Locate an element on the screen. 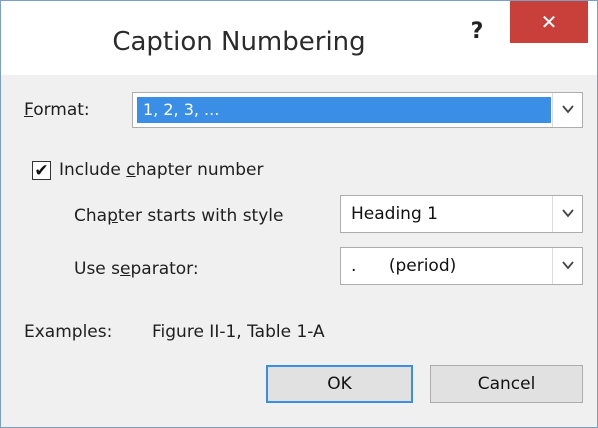  include-chapter-label-pre: Include is located at coordinates (93, 170).